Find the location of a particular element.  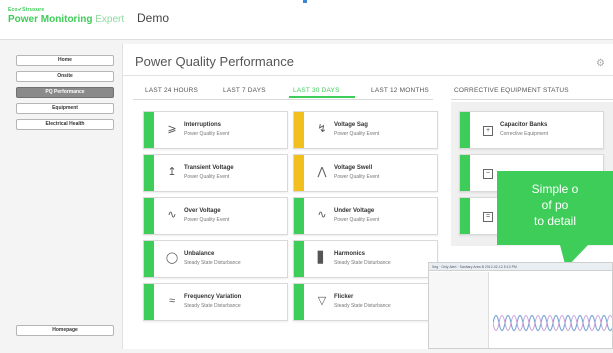

tab-last-30-days: LAST 30 DAYS is located at coordinates (316, 90).